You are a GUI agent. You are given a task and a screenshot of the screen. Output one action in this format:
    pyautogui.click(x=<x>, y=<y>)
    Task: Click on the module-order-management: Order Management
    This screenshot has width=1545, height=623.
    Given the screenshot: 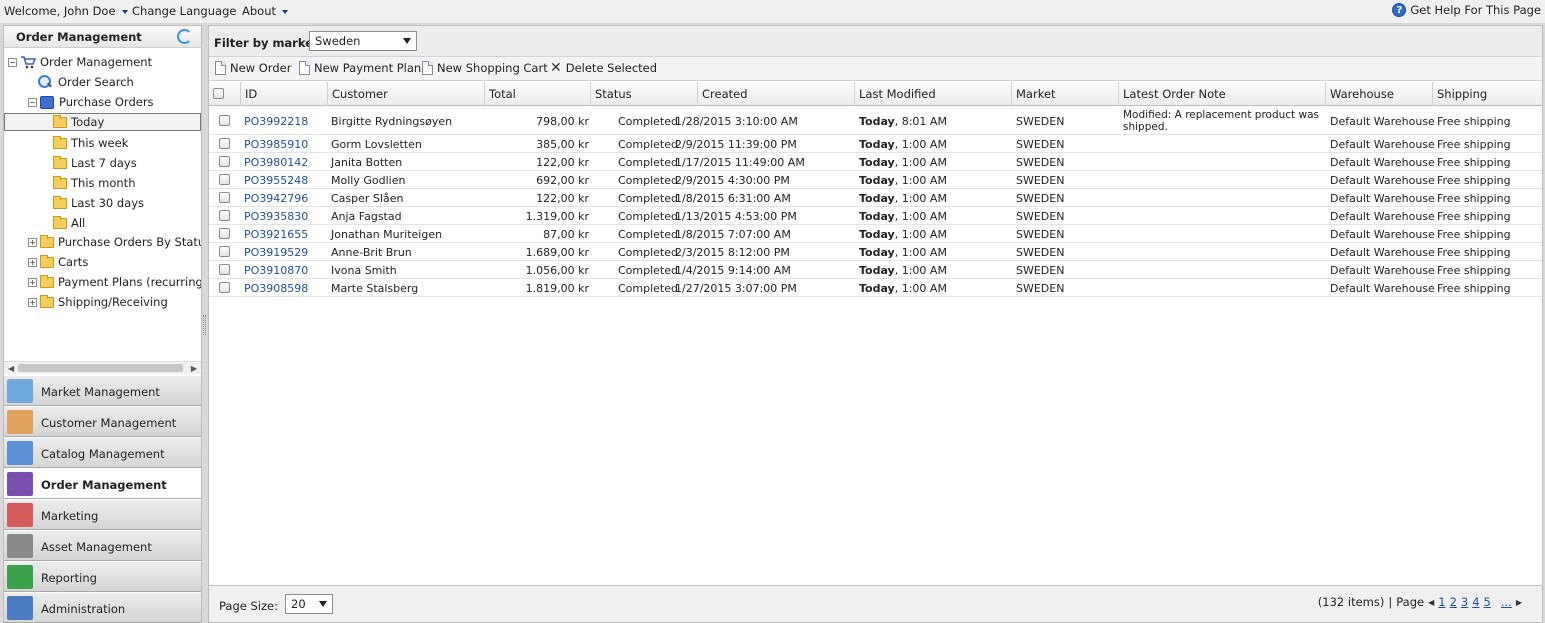 What is the action you would take?
    pyautogui.click(x=102, y=483)
    